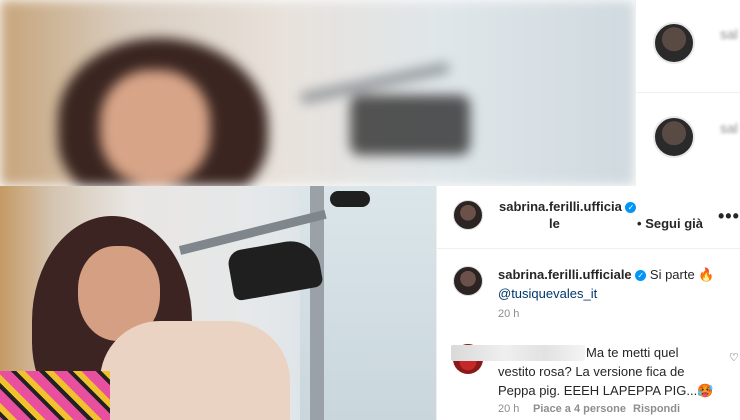 The width and height of the screenshot is (740, 420). Describe the element at coordinates (410, 125) in the screenshot. I see `background-hangers` at that location.